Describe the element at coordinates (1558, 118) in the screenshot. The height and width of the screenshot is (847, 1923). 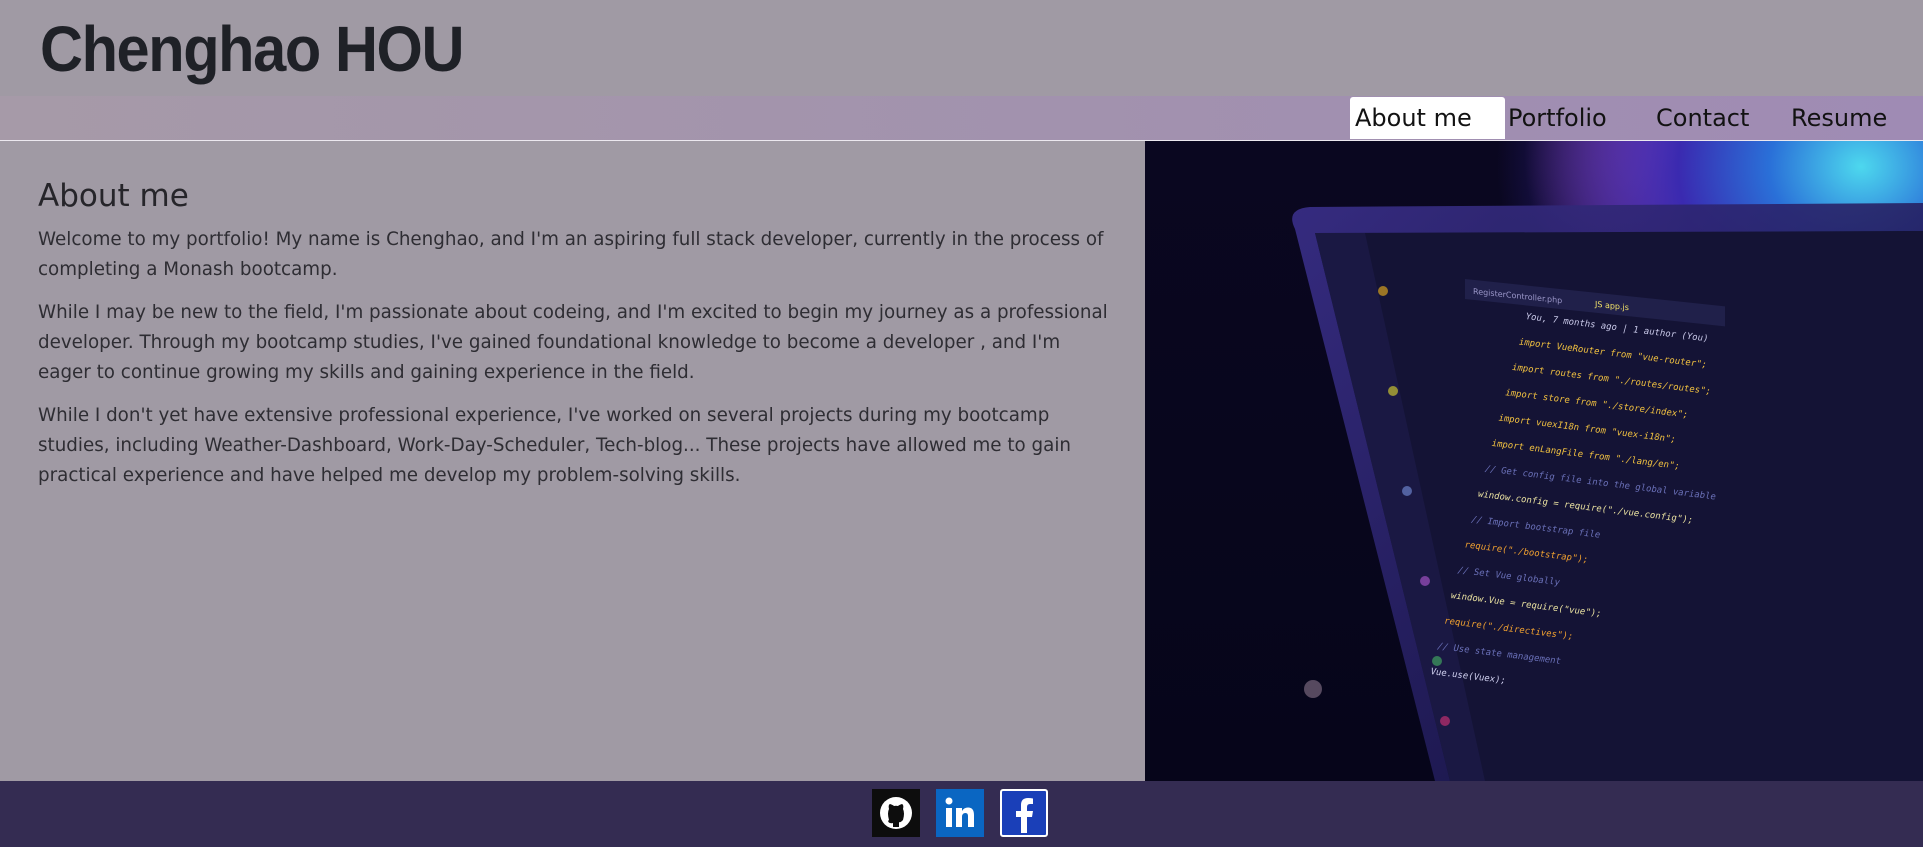
I see `nav-item-portfolio: Portfolio` at that location.